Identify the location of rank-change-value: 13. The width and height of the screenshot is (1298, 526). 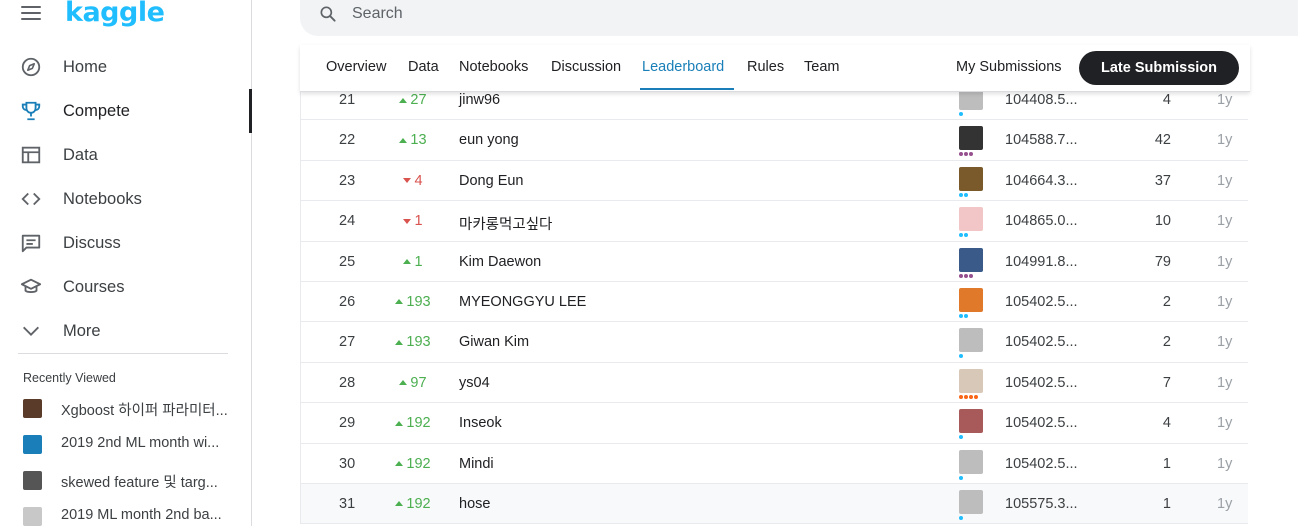
(418, 140).